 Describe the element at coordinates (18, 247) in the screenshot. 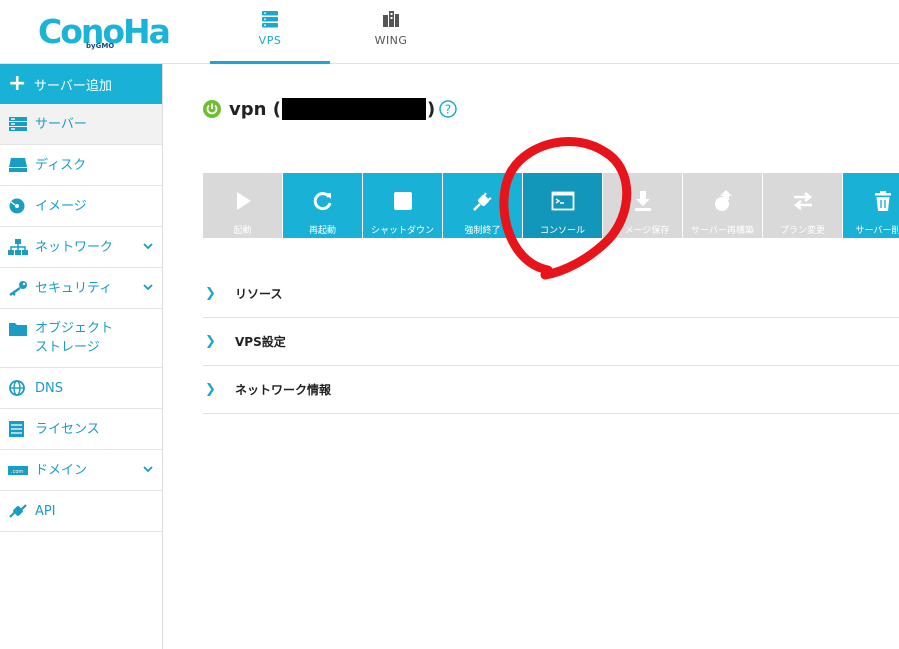

I see `network-icon` at that location.